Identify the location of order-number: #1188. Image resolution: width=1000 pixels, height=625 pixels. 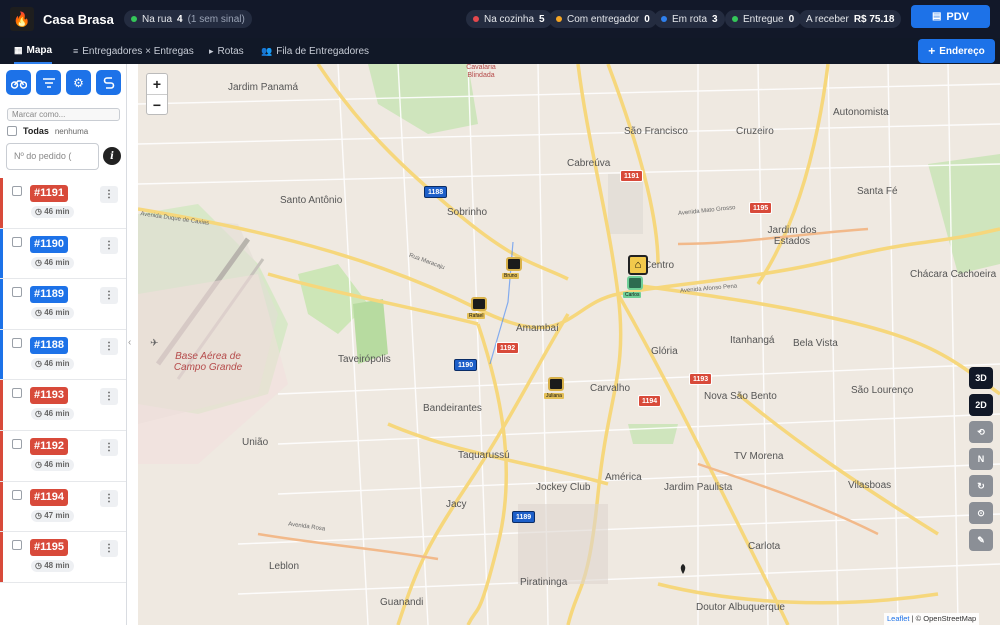
(49, 345).